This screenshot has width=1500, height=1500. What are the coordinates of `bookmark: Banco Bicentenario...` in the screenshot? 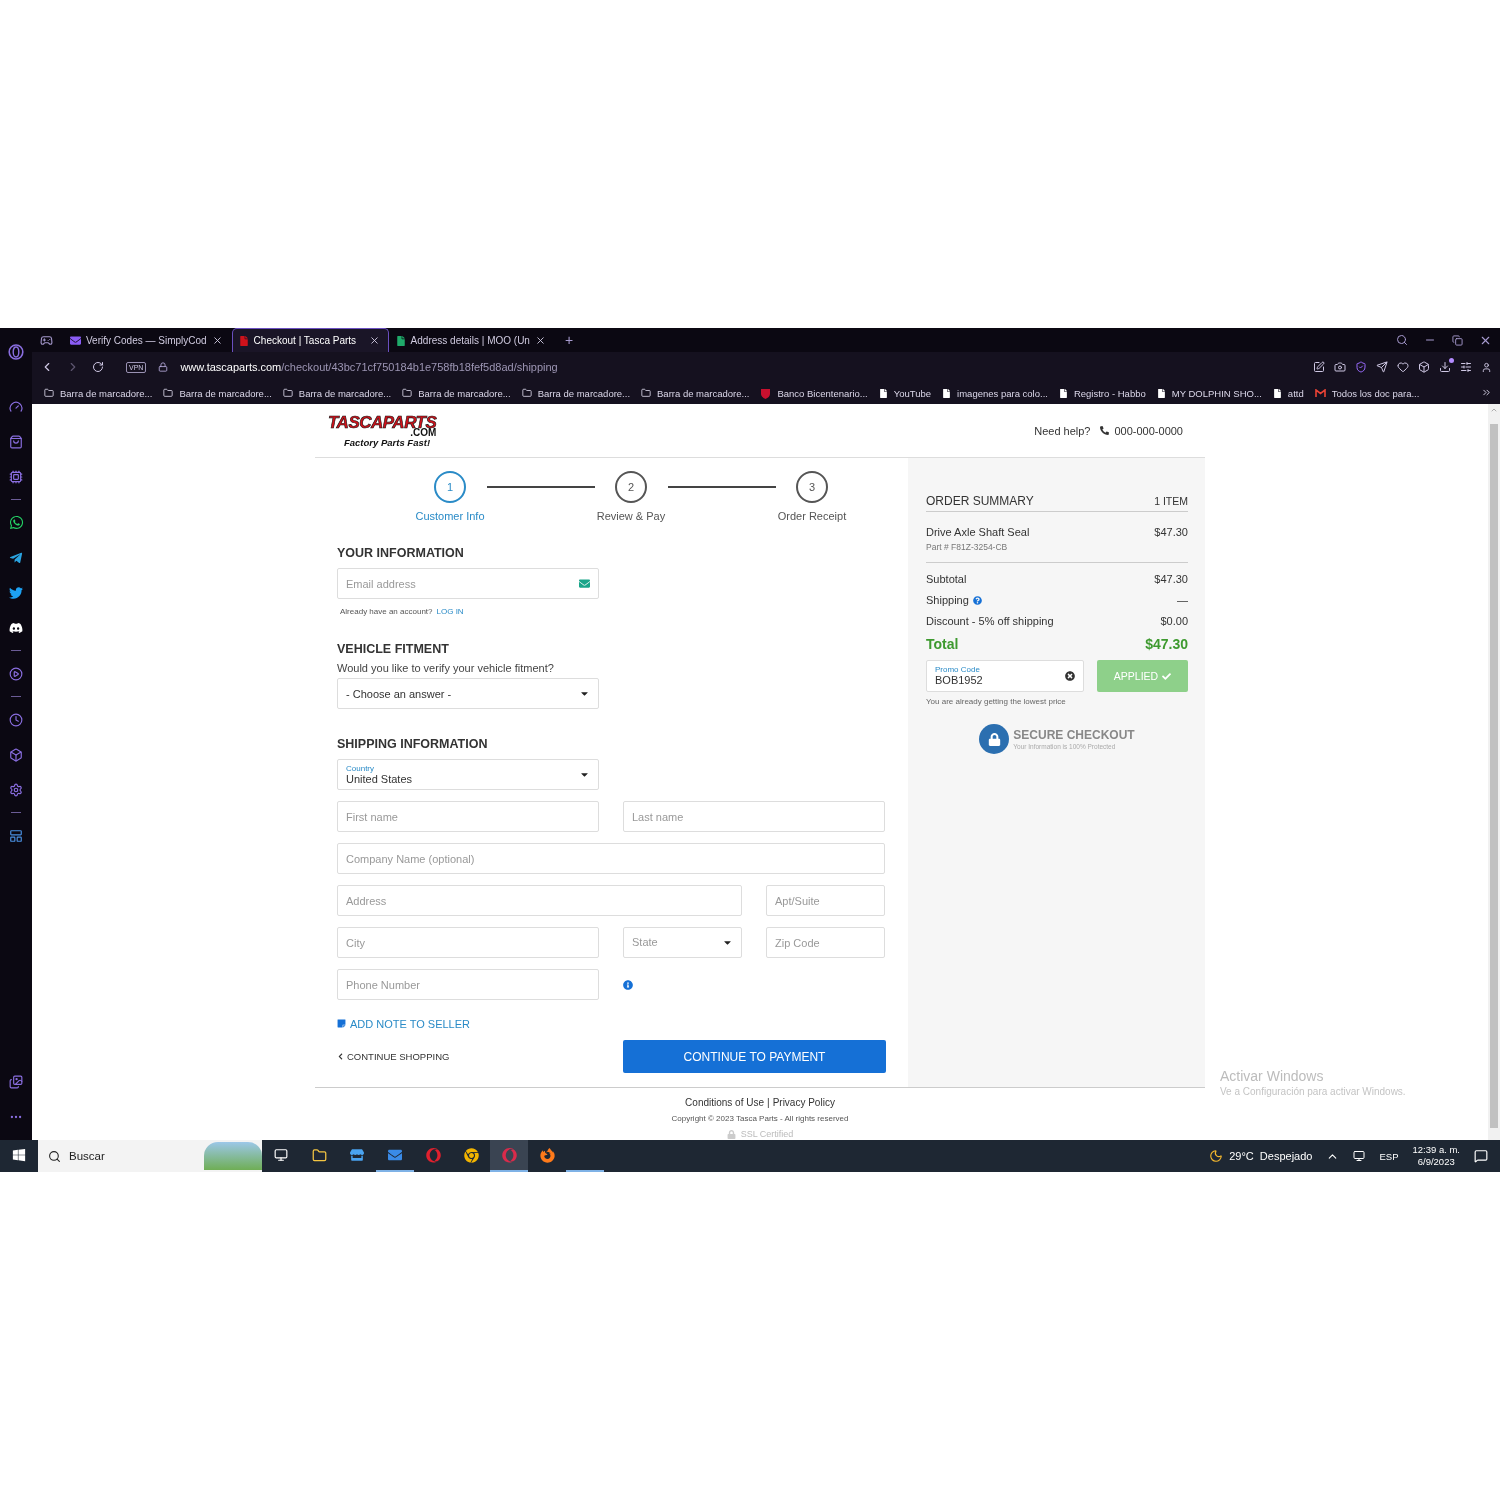 It's located at (814, 393).